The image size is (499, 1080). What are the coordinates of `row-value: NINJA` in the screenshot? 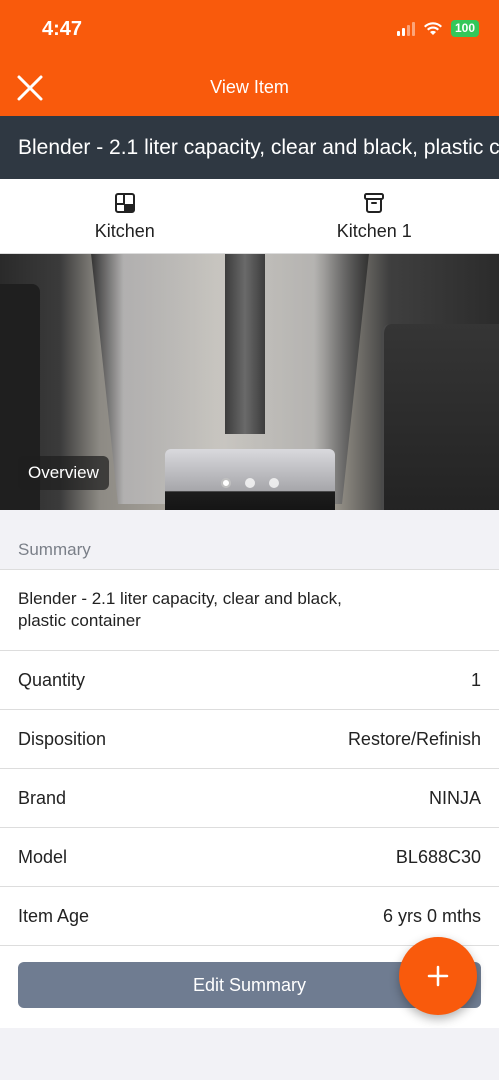 It's located at (454, 797).